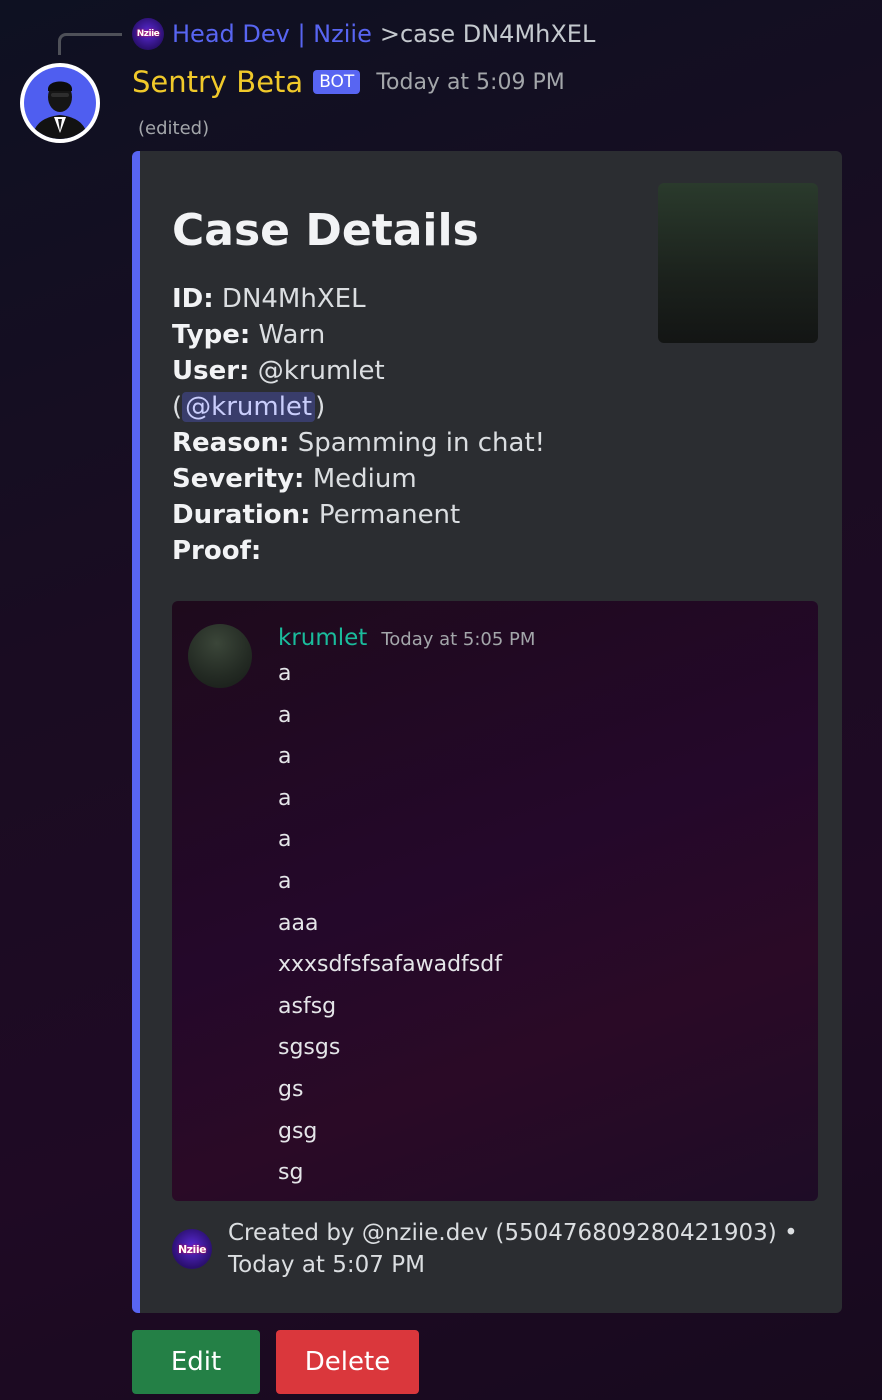  What do you see at coordinates (337, 82) in the screenshot?
I see `bot-tag: BOT` at bounding box center [337, 82].